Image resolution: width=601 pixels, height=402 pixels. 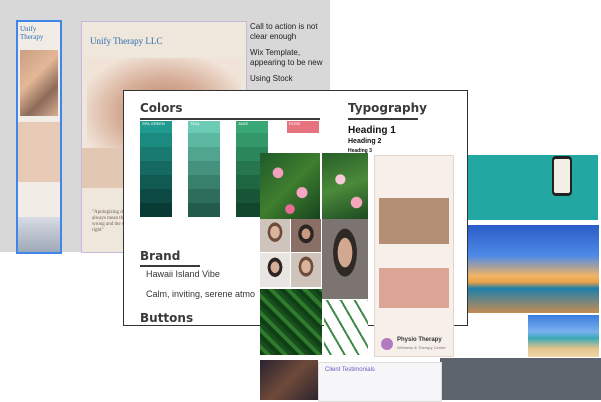 I want to click on tropical-leaves-photo, so click(x=291, y=322).